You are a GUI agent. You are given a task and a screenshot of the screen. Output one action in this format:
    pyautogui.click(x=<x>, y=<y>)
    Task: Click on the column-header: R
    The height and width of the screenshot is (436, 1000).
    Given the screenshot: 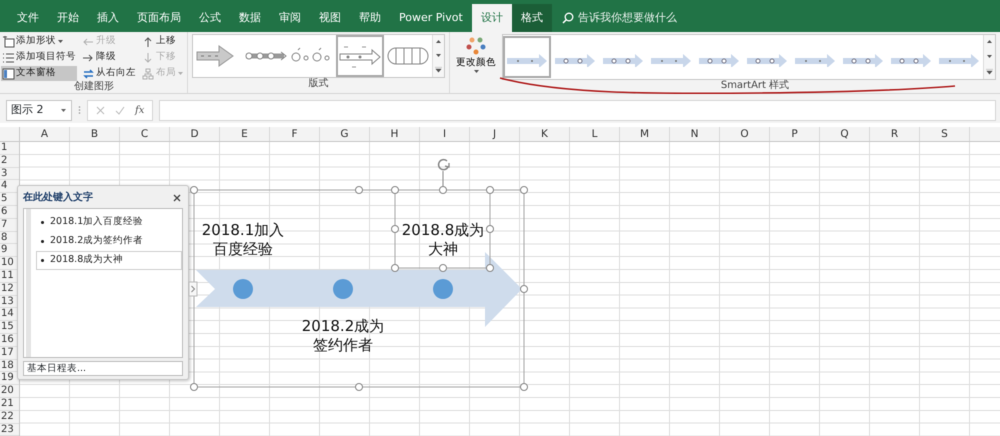 What is the action you would take?
    pyautogui.click(x=895, y=134)
    